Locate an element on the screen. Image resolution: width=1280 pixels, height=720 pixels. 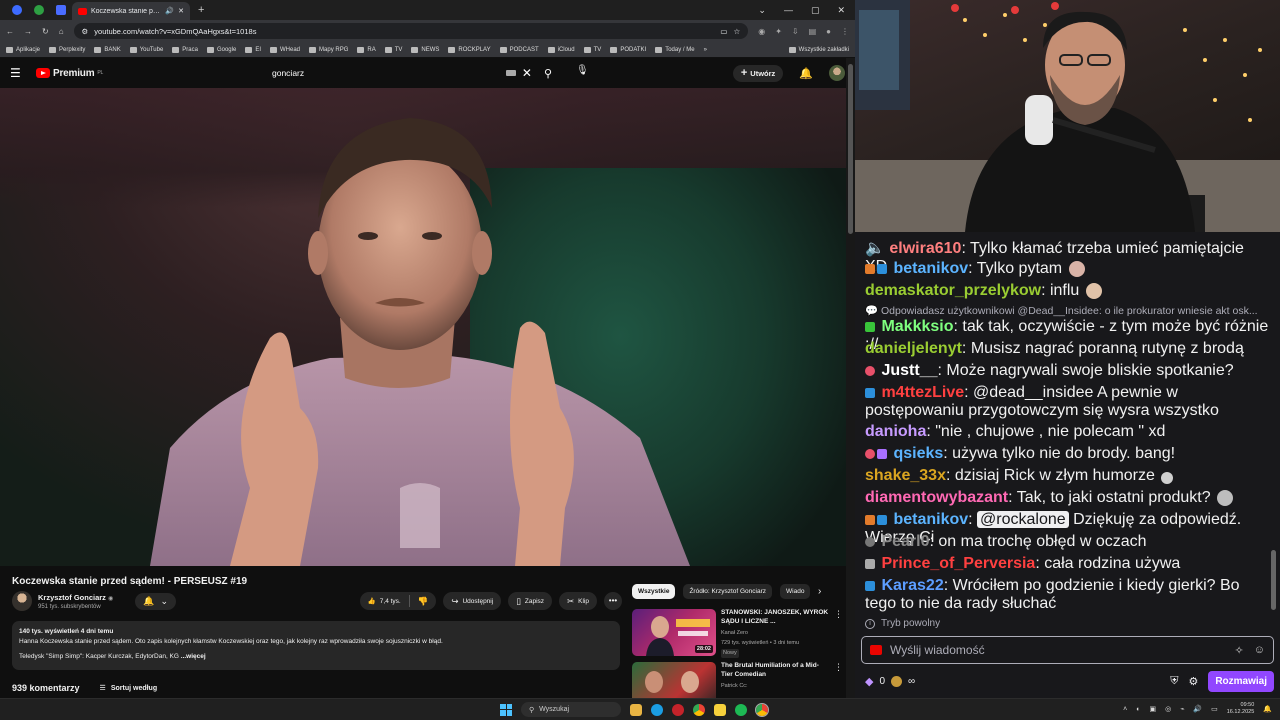
taskbar-search: ⚲ Wyszukaj is located at coordinates (571, 709).